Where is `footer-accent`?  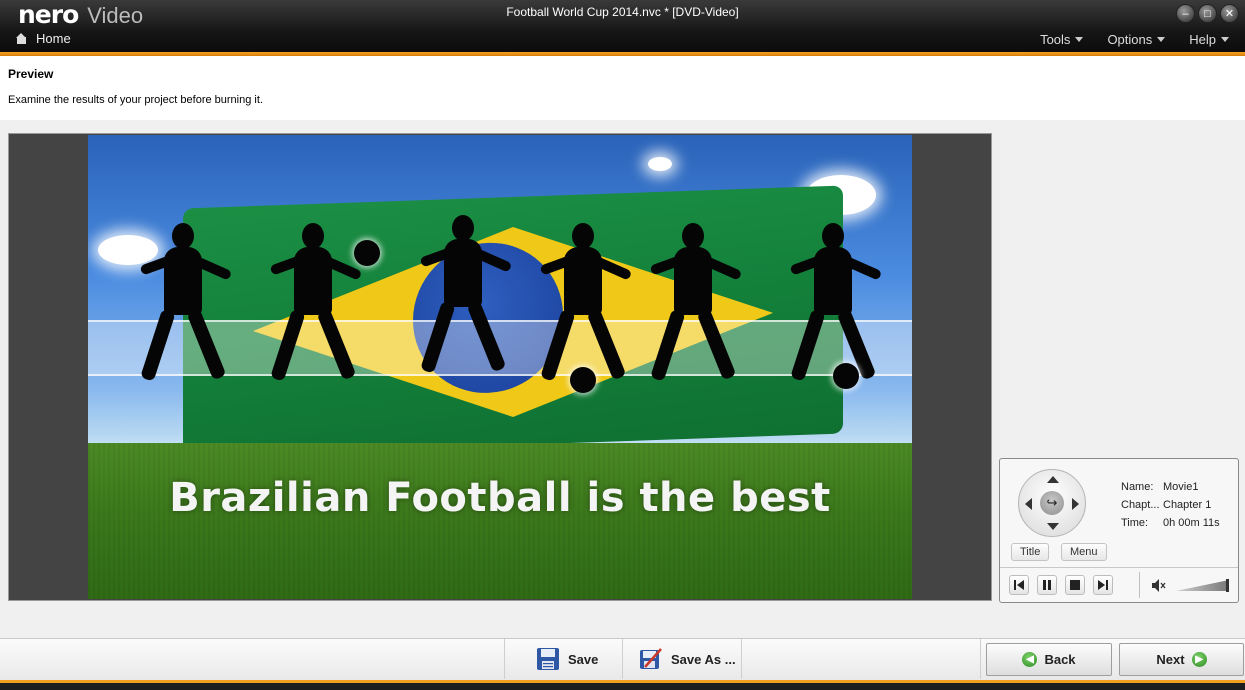
footer-accent is located at coordinates (622, 685).